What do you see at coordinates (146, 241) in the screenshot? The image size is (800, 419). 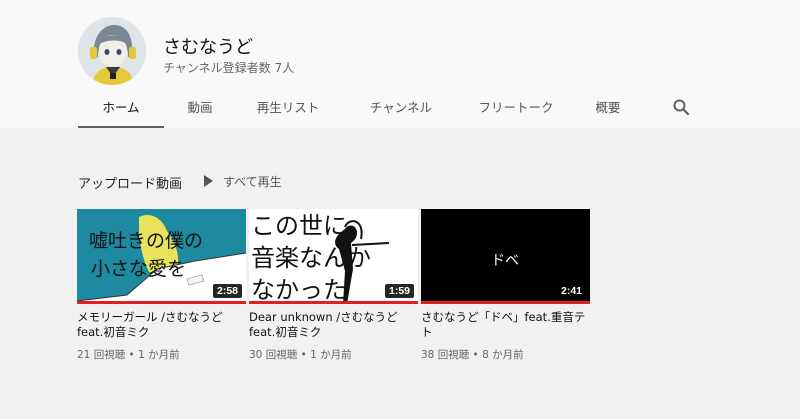 I see `thumbnail-text: 嘘吐きの僕の` at bounding box center [146, 241].